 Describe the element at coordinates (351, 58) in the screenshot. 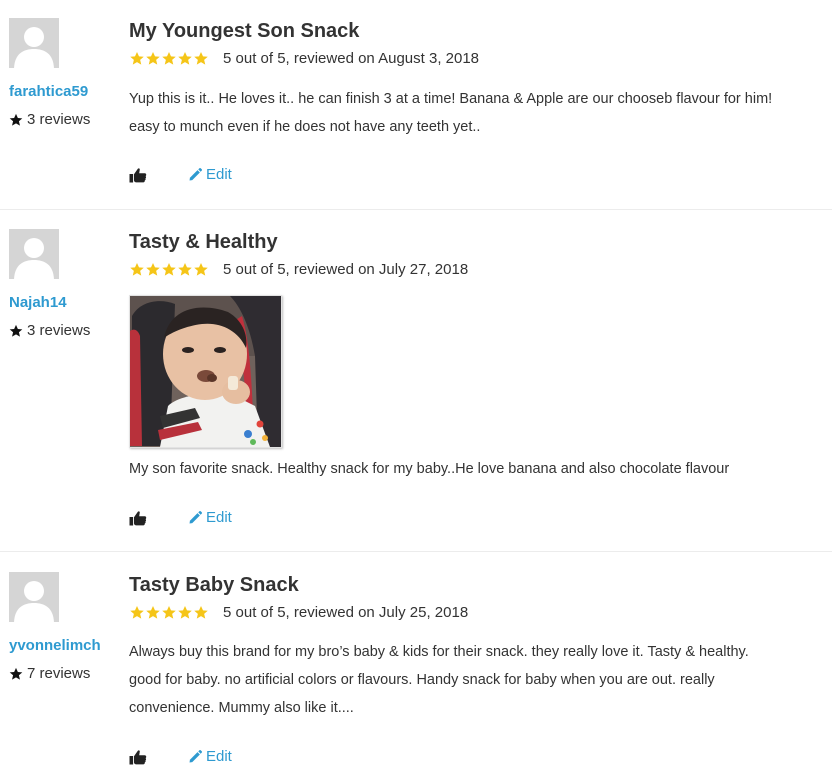

I see `rating-text: 5 out of 5, reviewed on August 3, 2018` at that location.